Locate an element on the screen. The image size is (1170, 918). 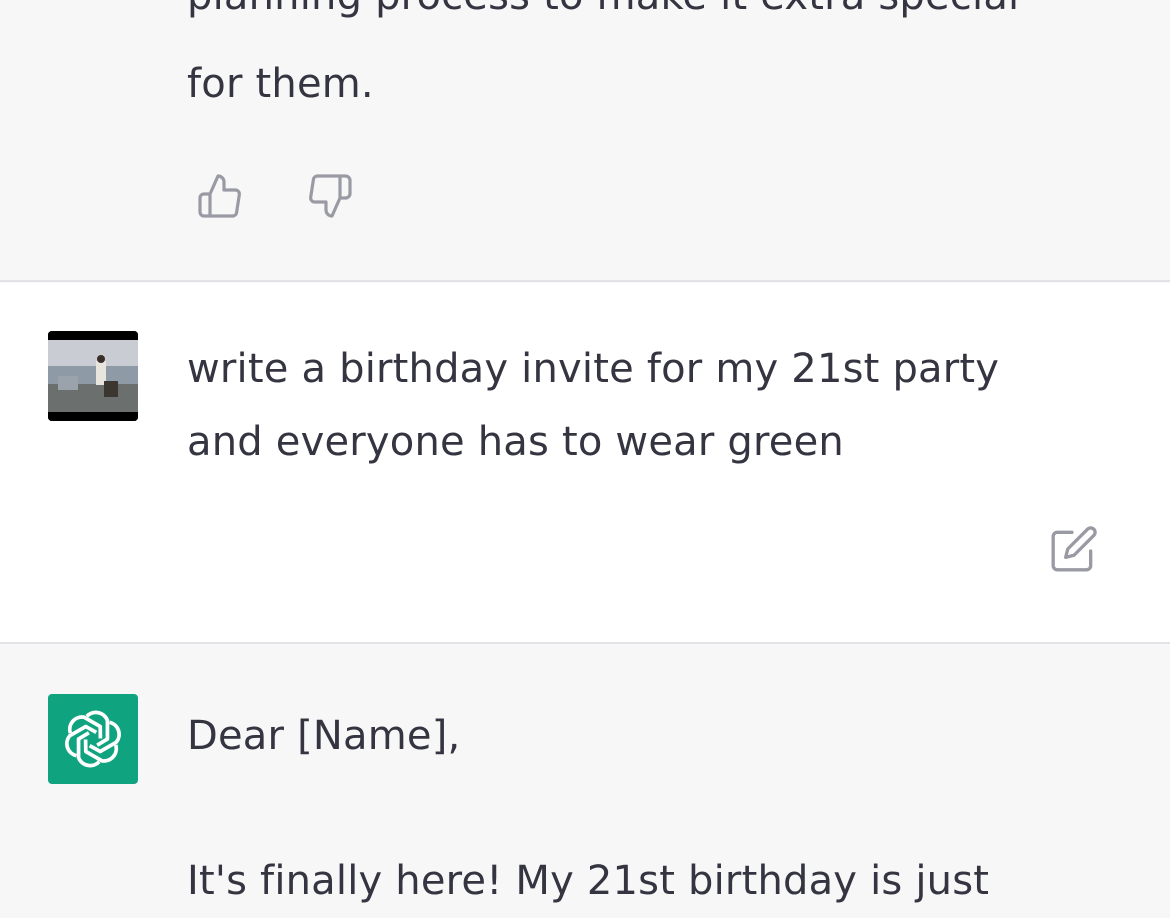
assistant-message-greeting: Dear [Name], is located at coordinates (324, 736).